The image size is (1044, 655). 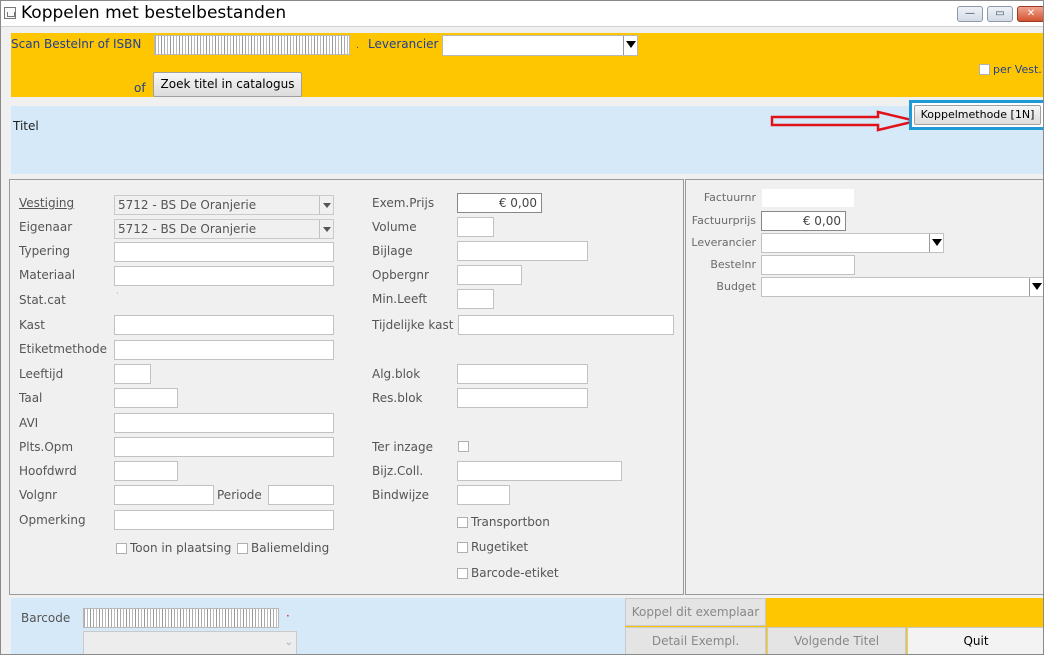 I want to click on hoofdwrd-input, so click(x=146, y=471).